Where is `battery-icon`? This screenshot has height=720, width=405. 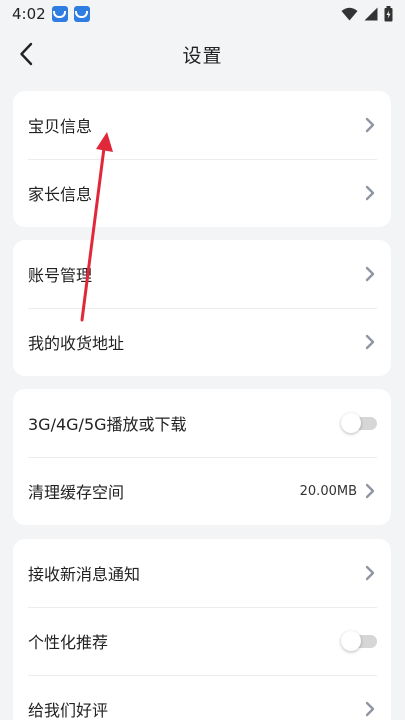 battery-icon is located at coordinates (388, 14).